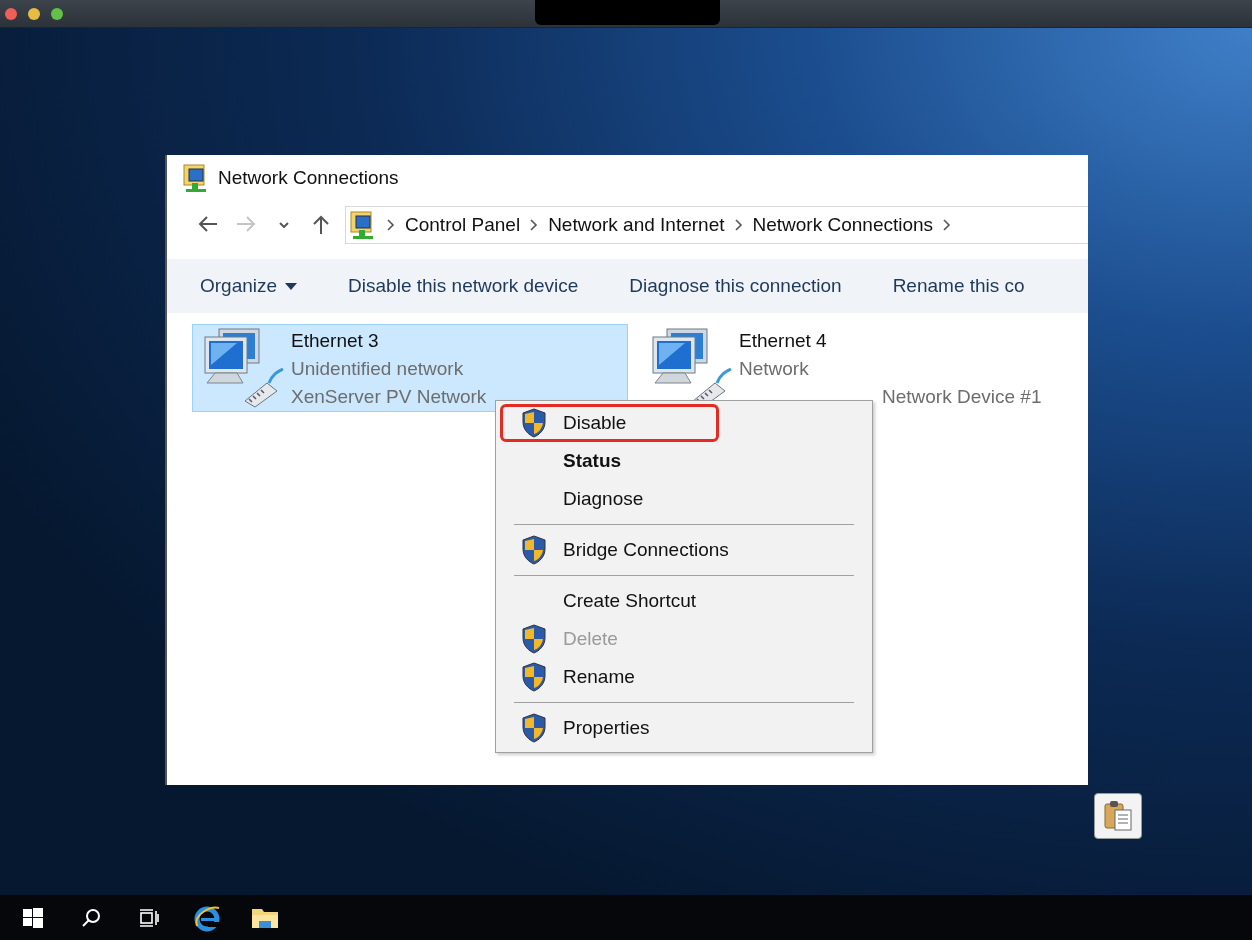  I want to click on close-button, so click(11, 13).